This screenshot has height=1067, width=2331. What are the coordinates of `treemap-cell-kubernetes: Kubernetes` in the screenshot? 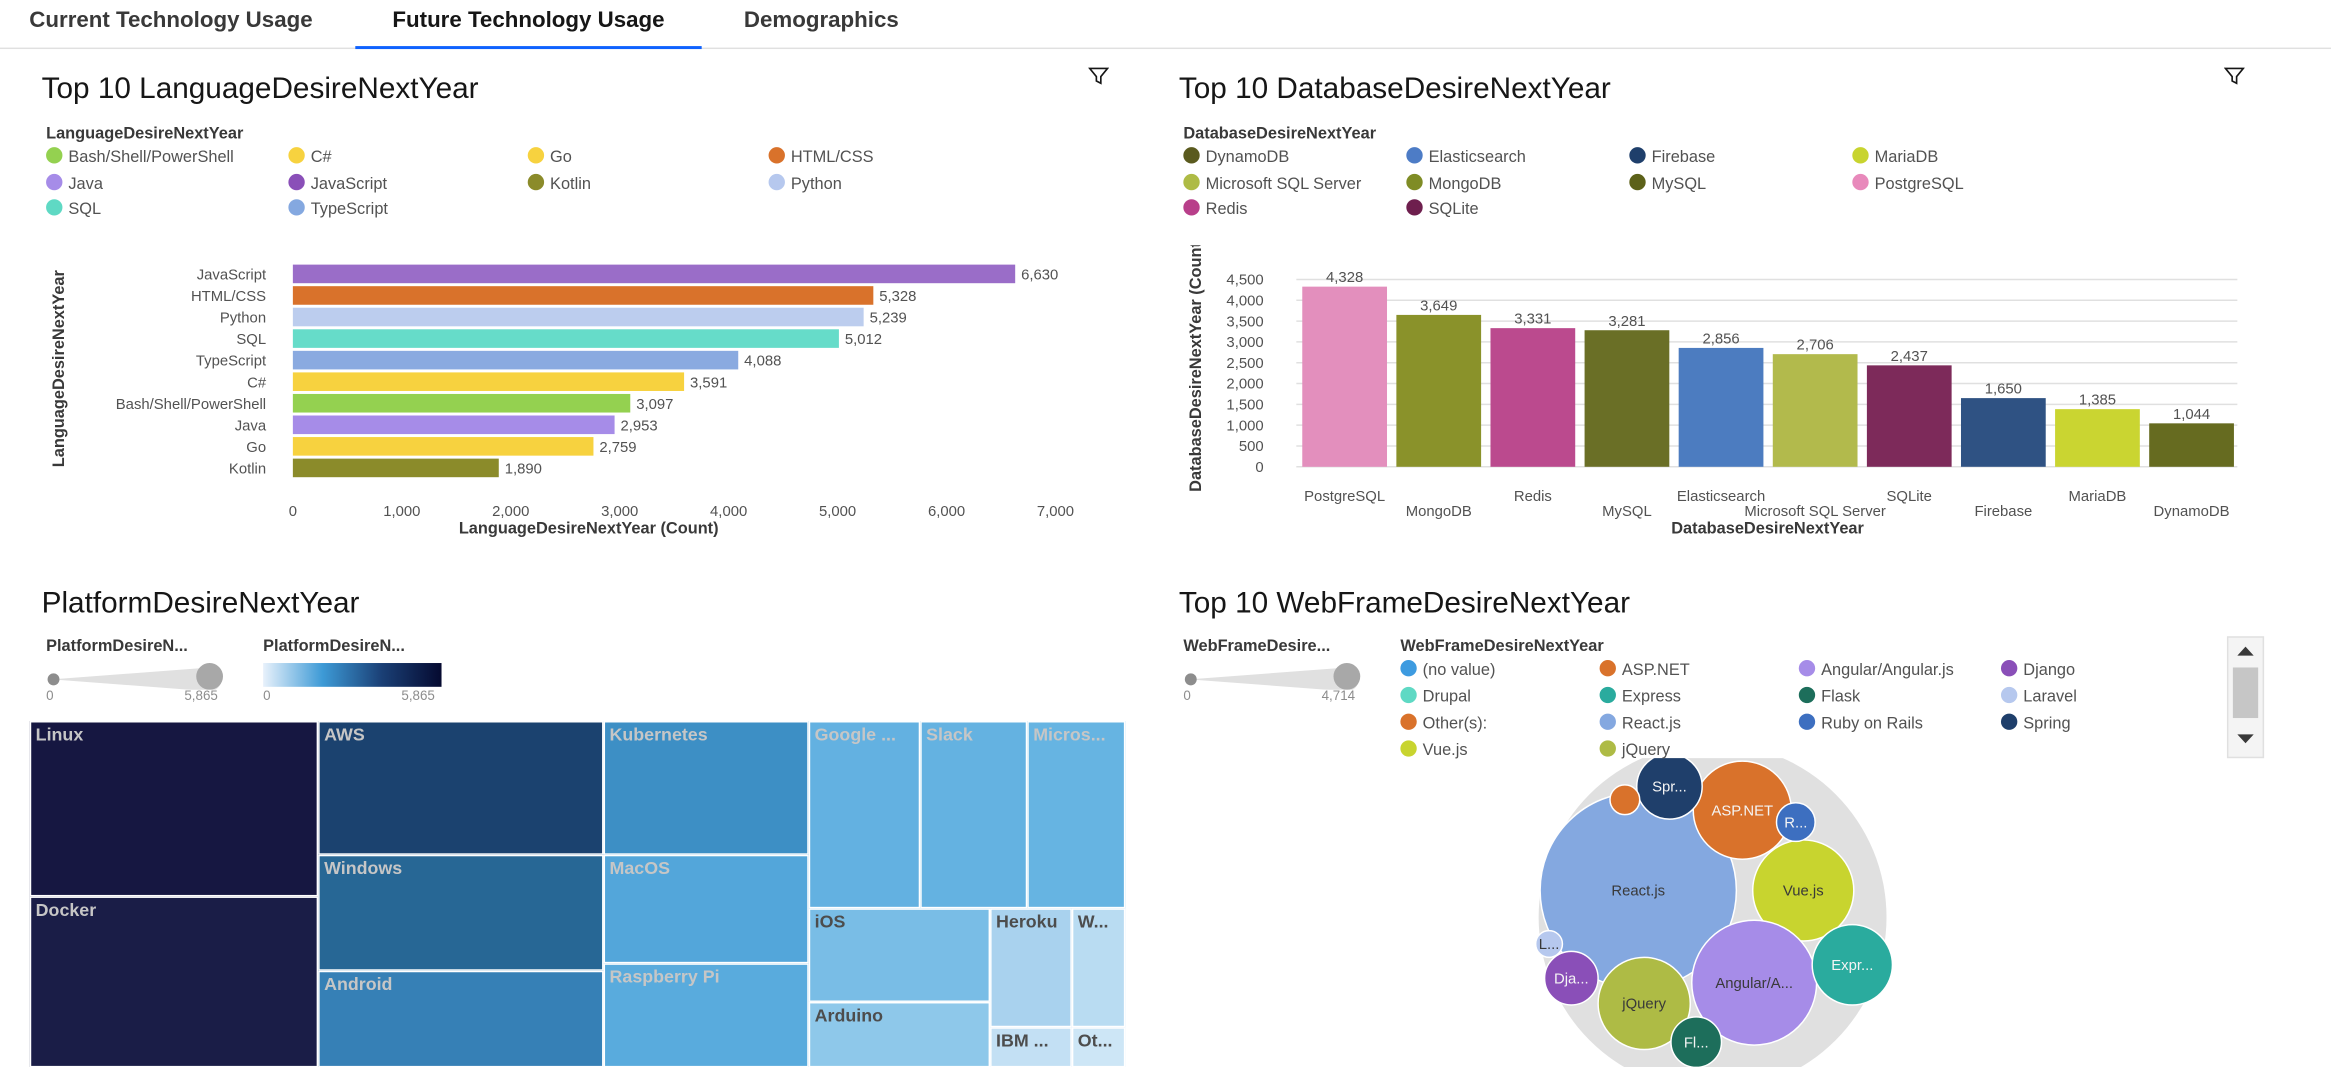 It's located at (706, 788).